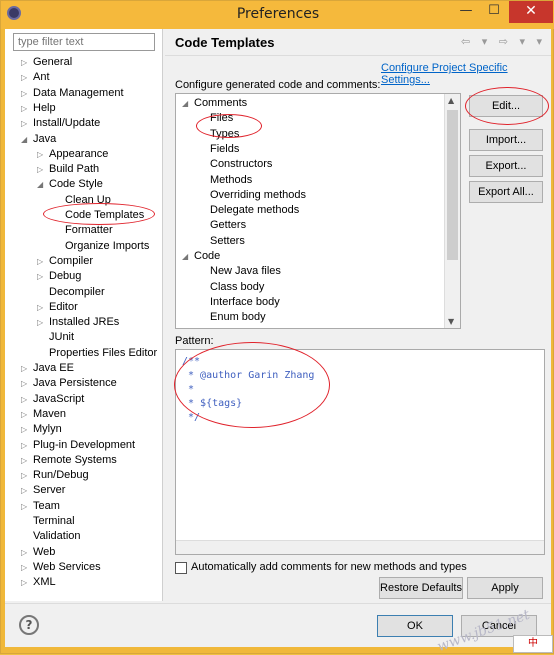 This screenshot has height=655, width=554. I want to click on annotation-circle-types, so click(229, 126).